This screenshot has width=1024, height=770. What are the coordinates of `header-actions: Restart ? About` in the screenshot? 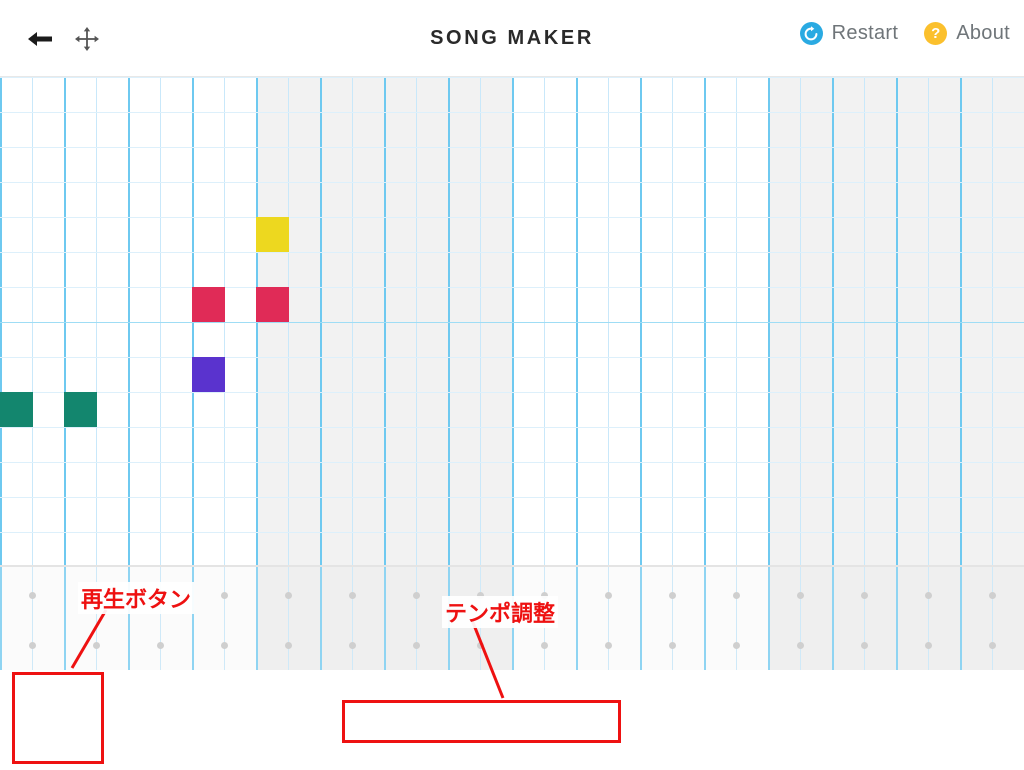 It's located at (904, 33).